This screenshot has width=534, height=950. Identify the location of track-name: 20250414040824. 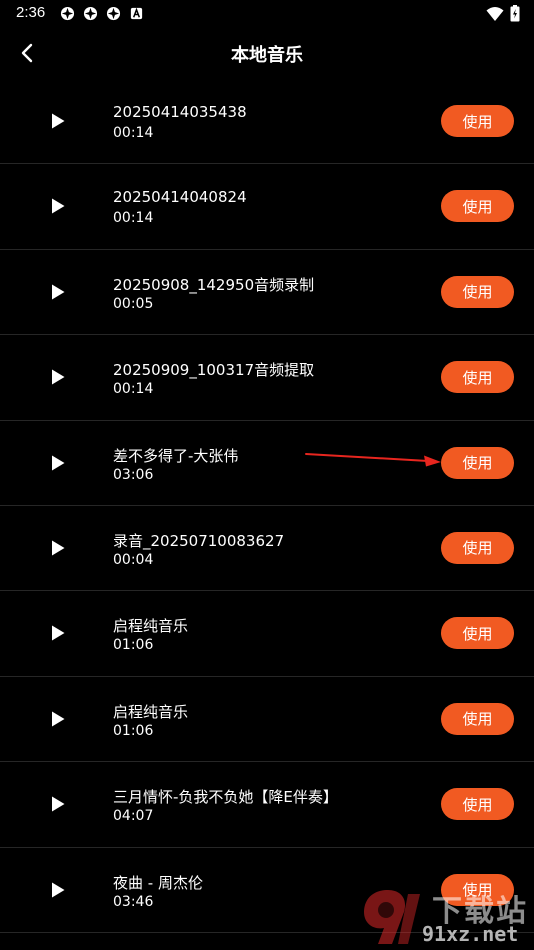
(180, 197).